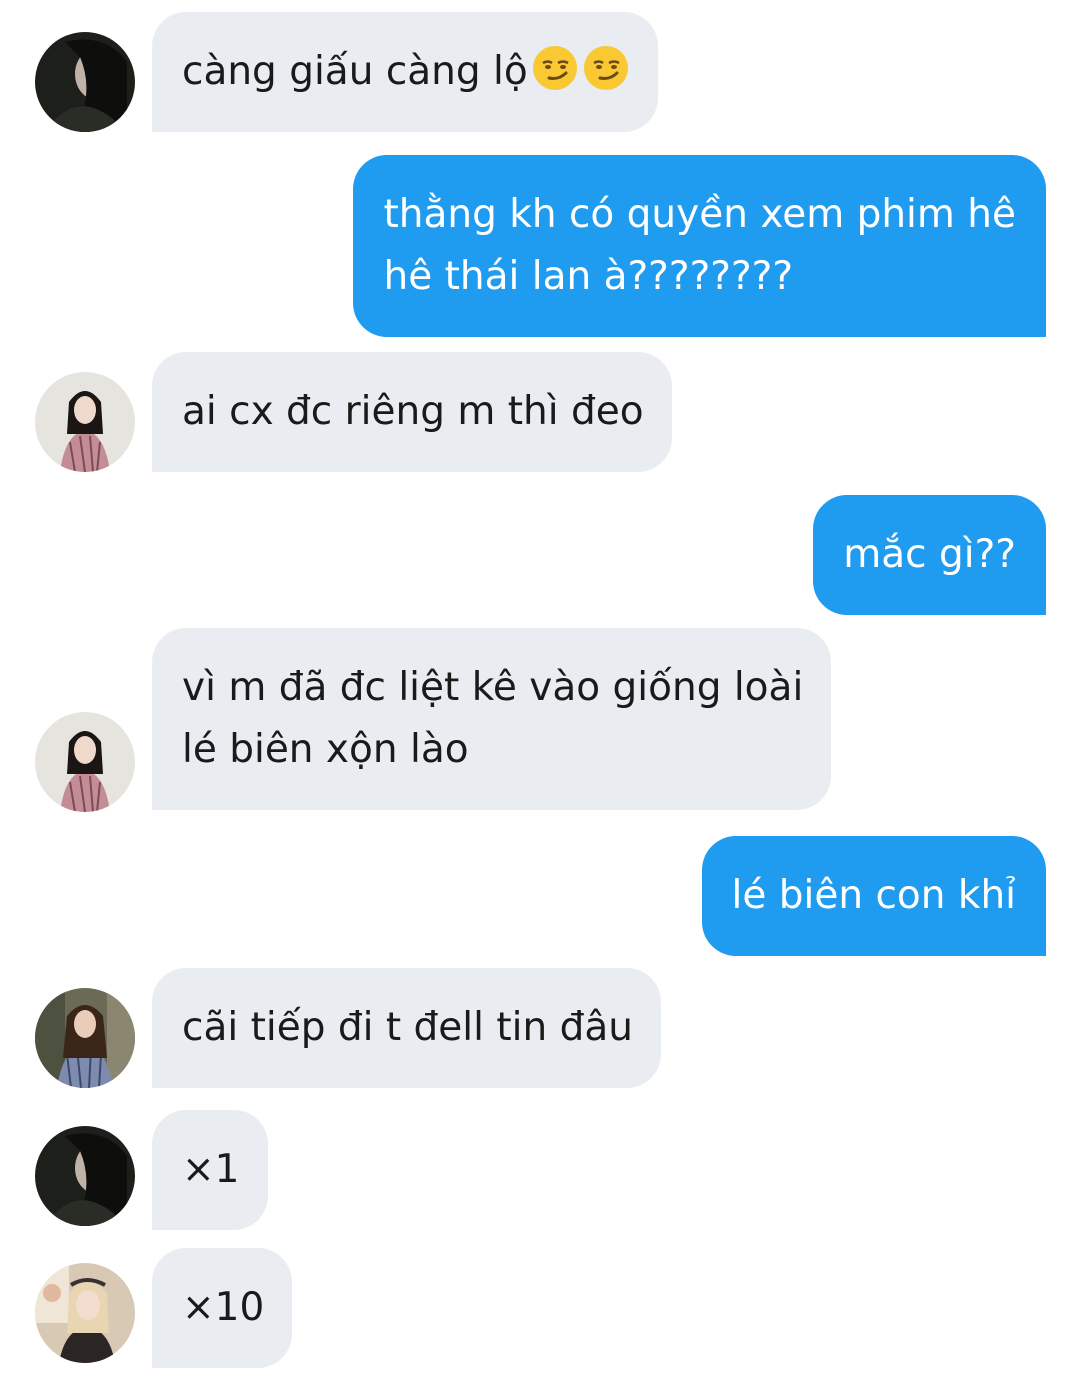 This screenshot has width=1071, height=1380. Describe the element at coordinates (699, 214) in the screenshot. I see `message-text-line: thằng kh có quyền xem phim hê` at that location.